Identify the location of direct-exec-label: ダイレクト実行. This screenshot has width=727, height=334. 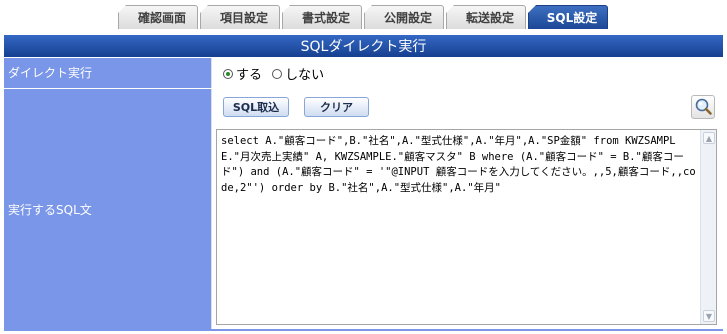
(107, 73).